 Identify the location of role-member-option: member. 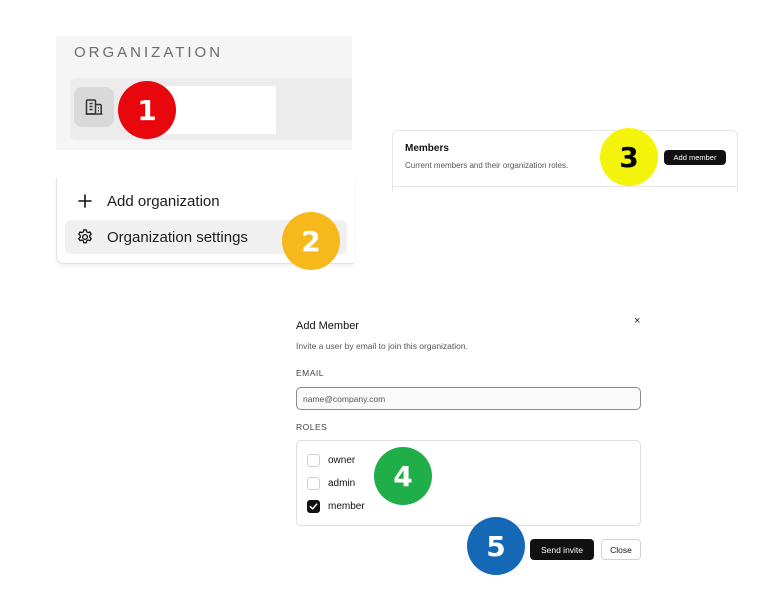
(336, 506).